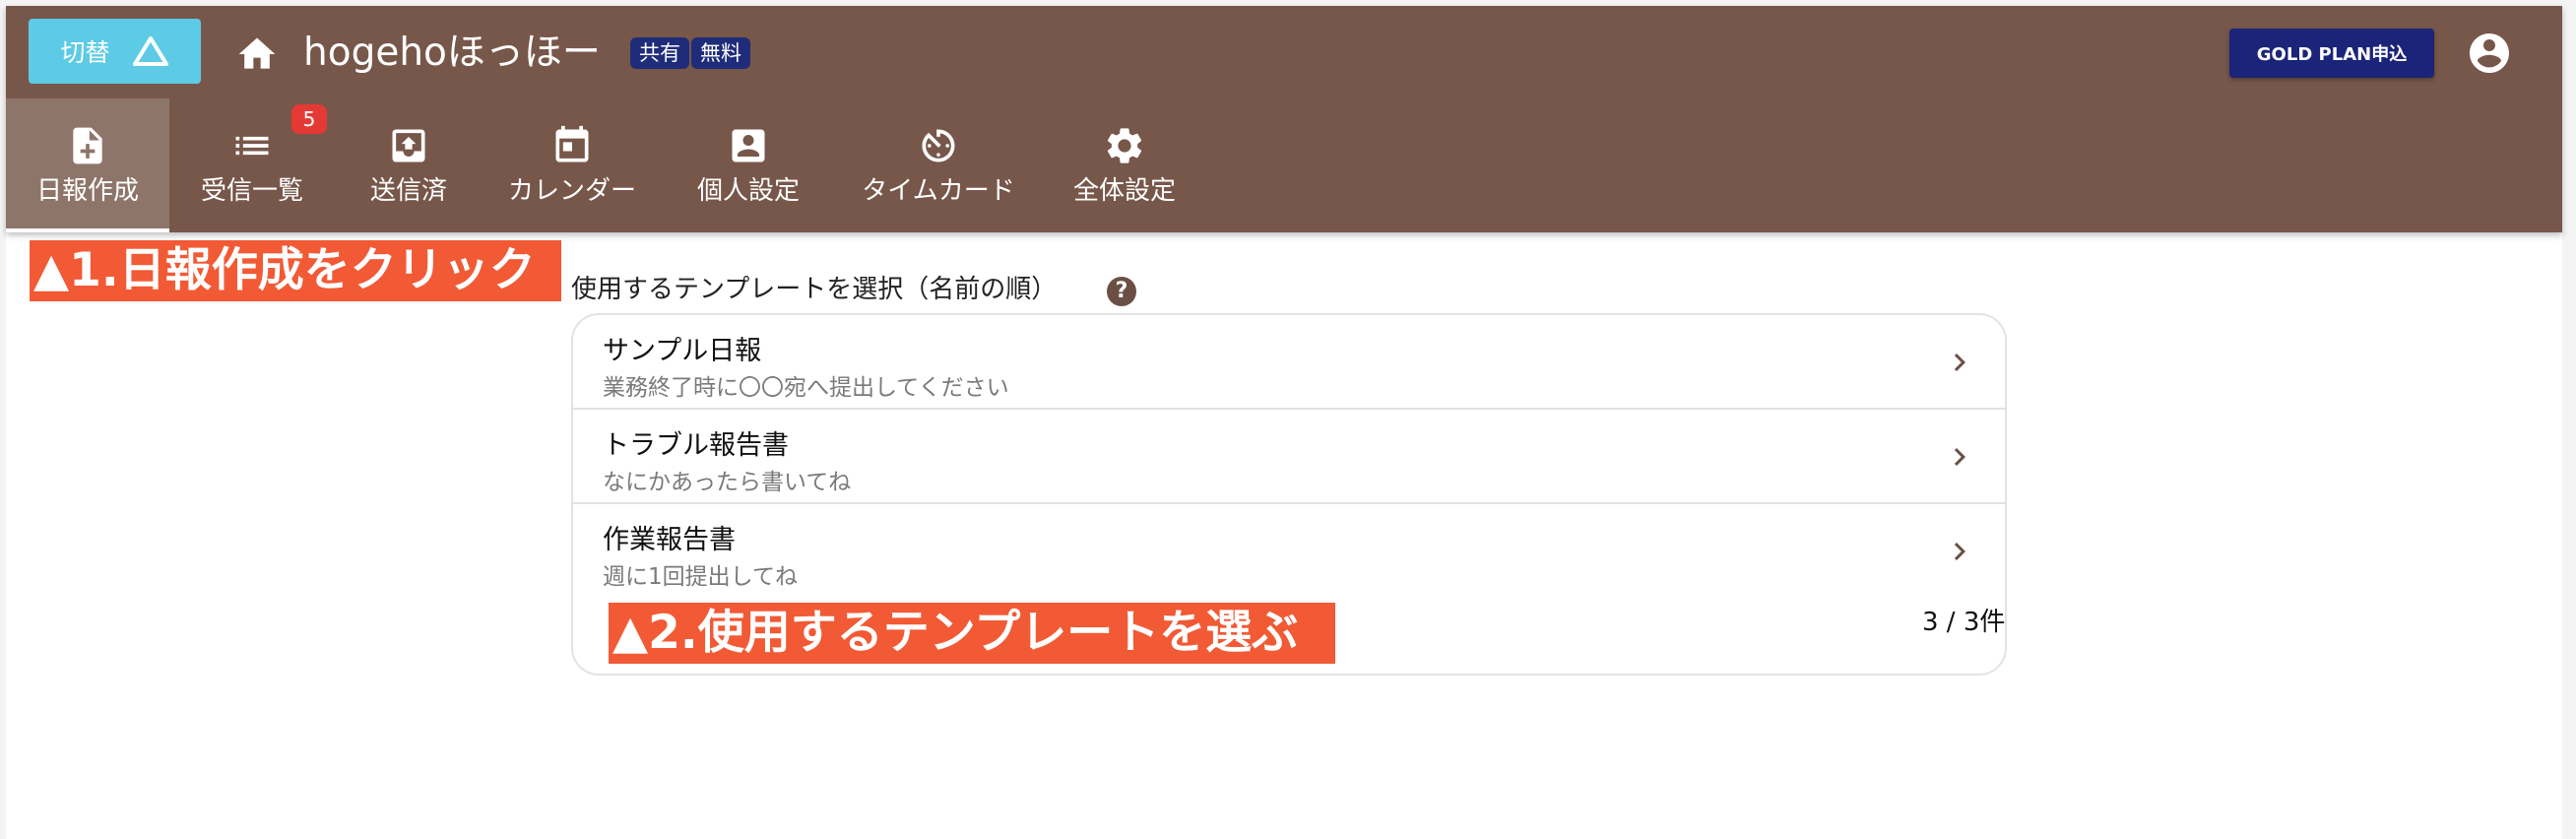 Image resolution: width=2576 pixels, height=839 pixels. I want to click on tab-calendar: カレンダー, so click(572, 165).